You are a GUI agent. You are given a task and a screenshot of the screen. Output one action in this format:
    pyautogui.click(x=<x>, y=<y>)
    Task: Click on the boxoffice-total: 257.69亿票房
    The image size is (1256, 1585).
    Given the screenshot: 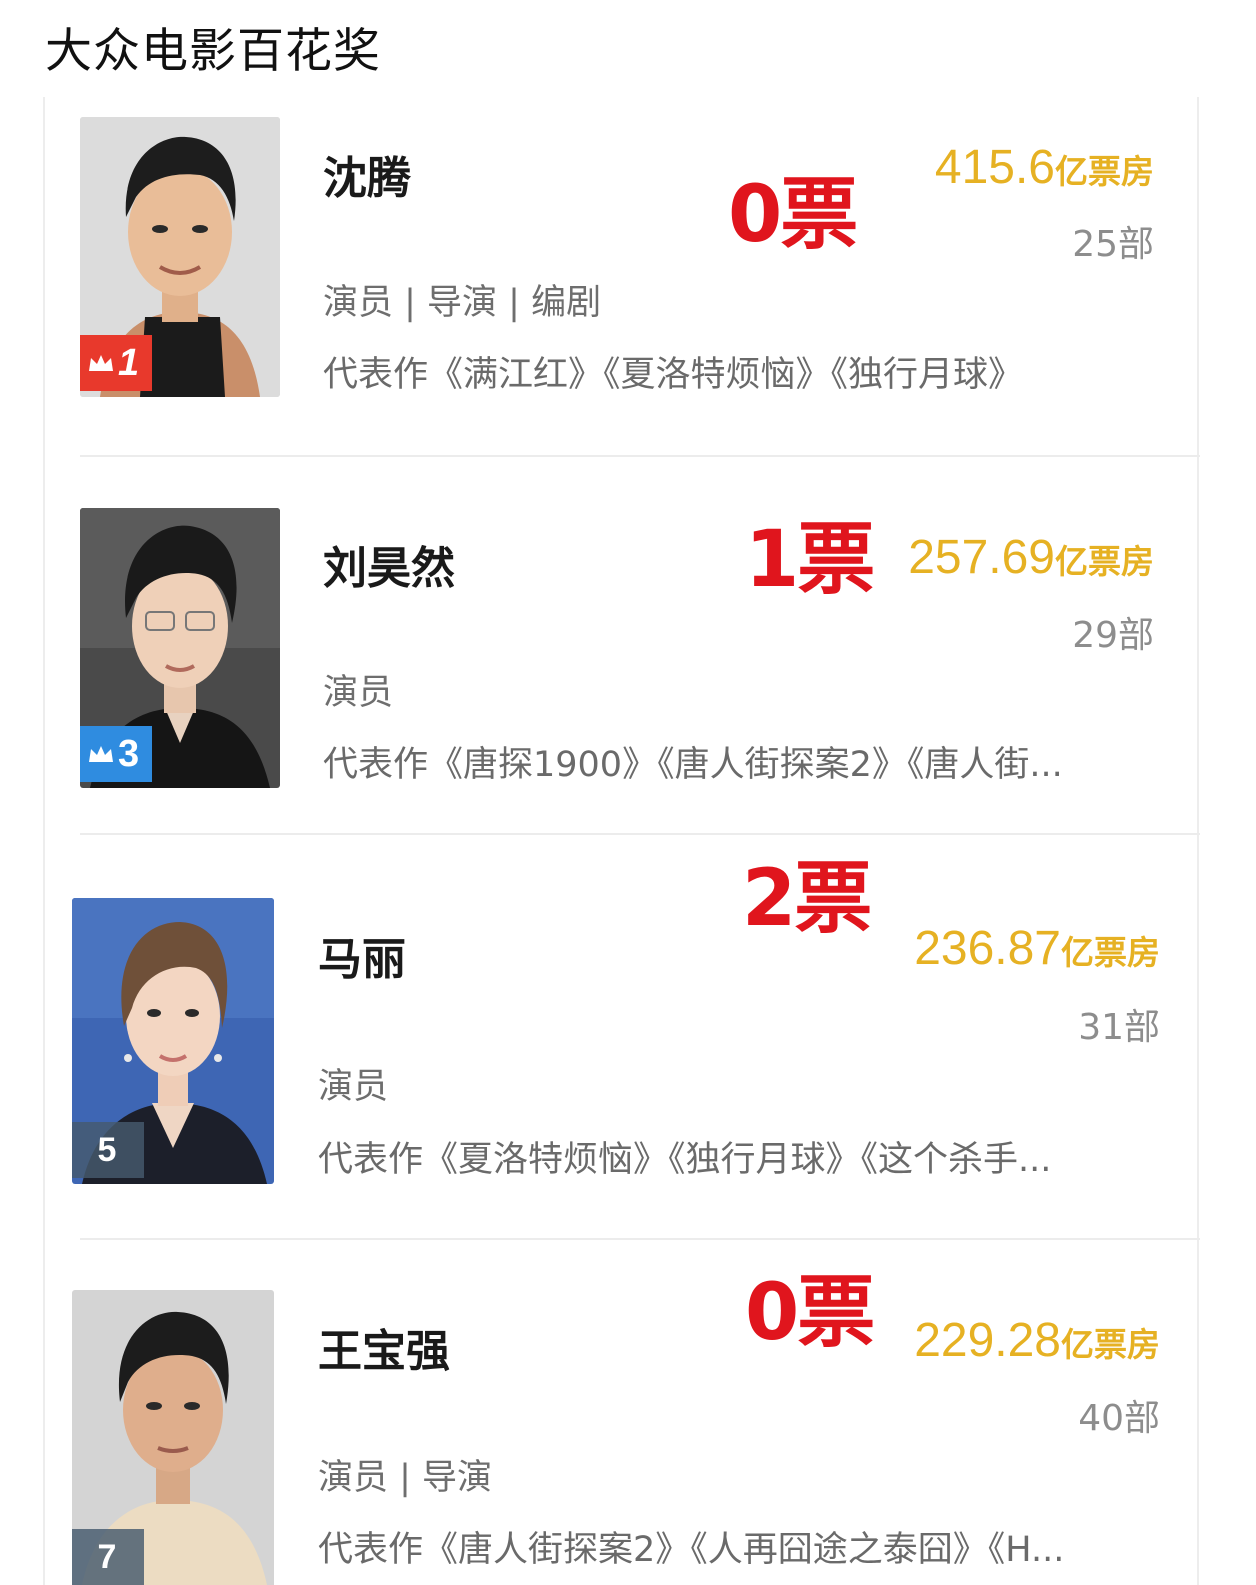 What is the action you would take?
    pyautogui.click(x=1031, y=557)
    